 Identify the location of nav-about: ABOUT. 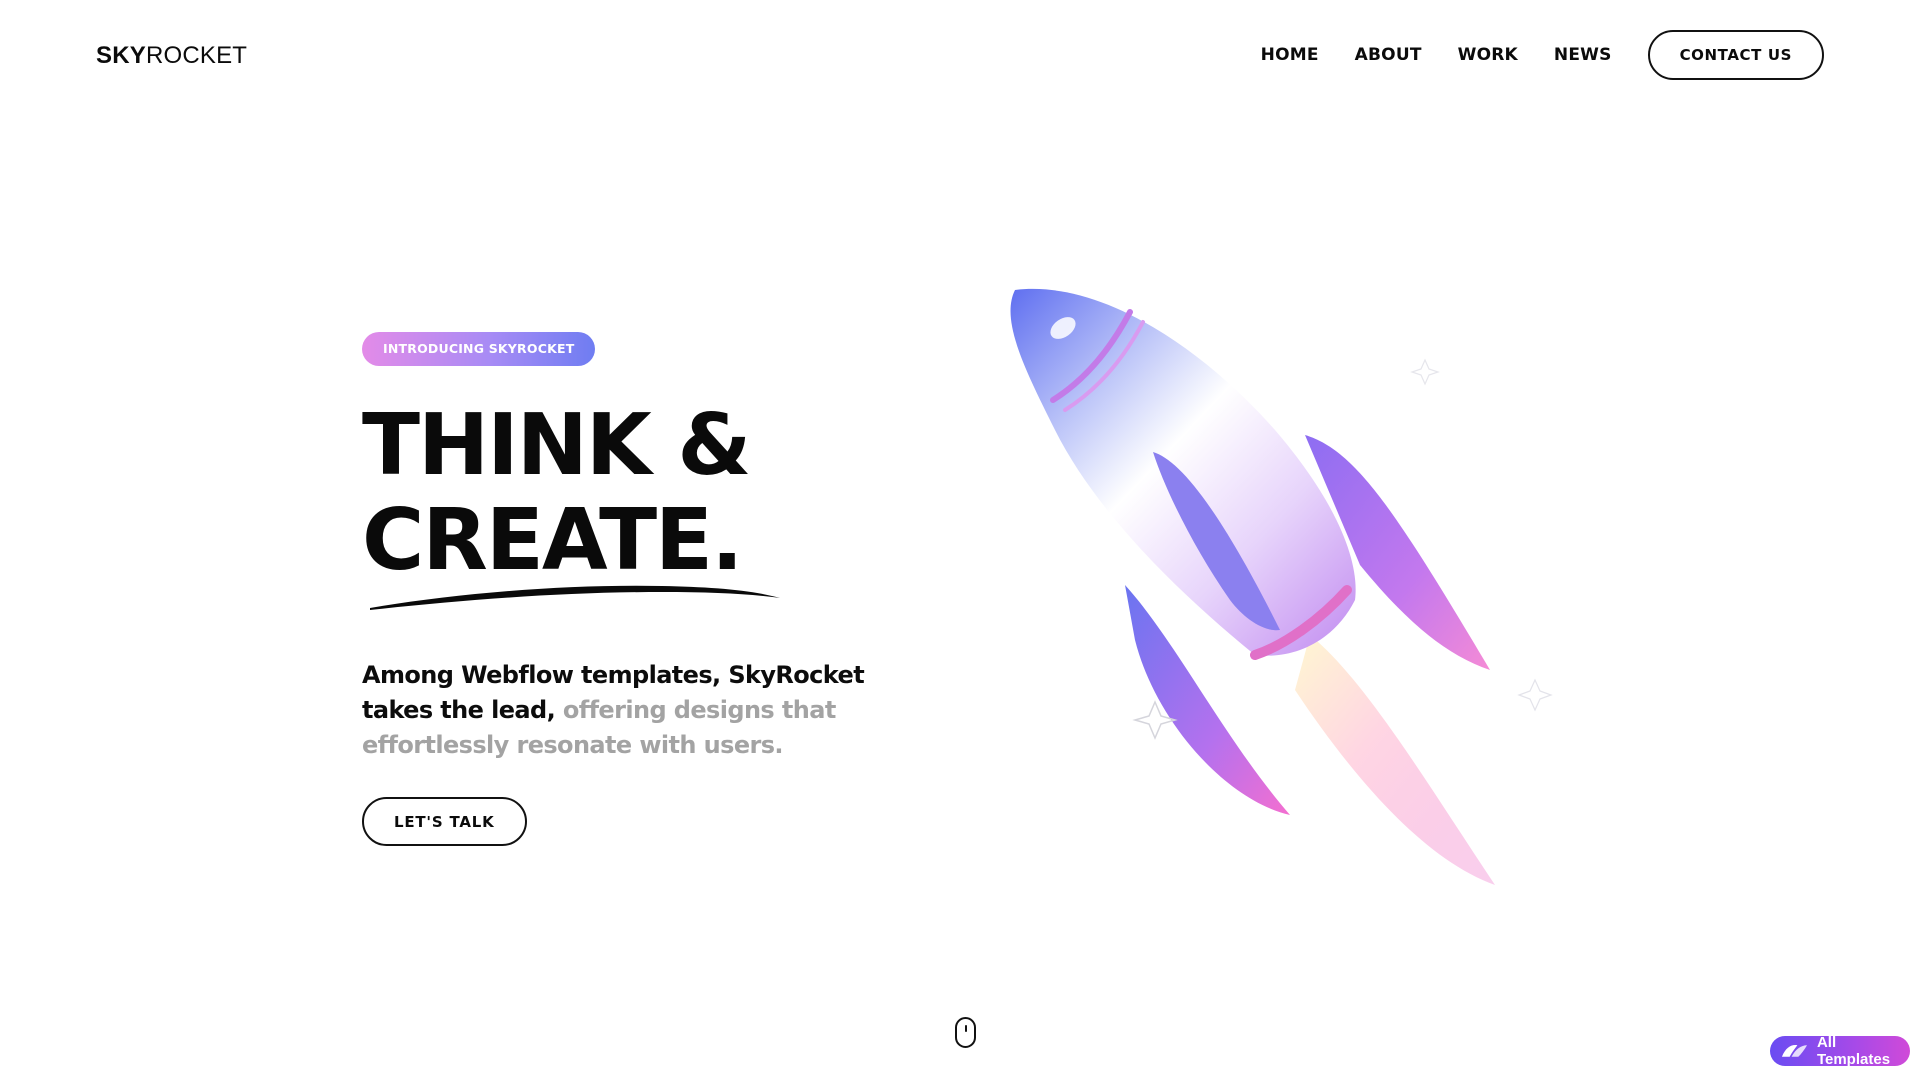
(1388, 55).